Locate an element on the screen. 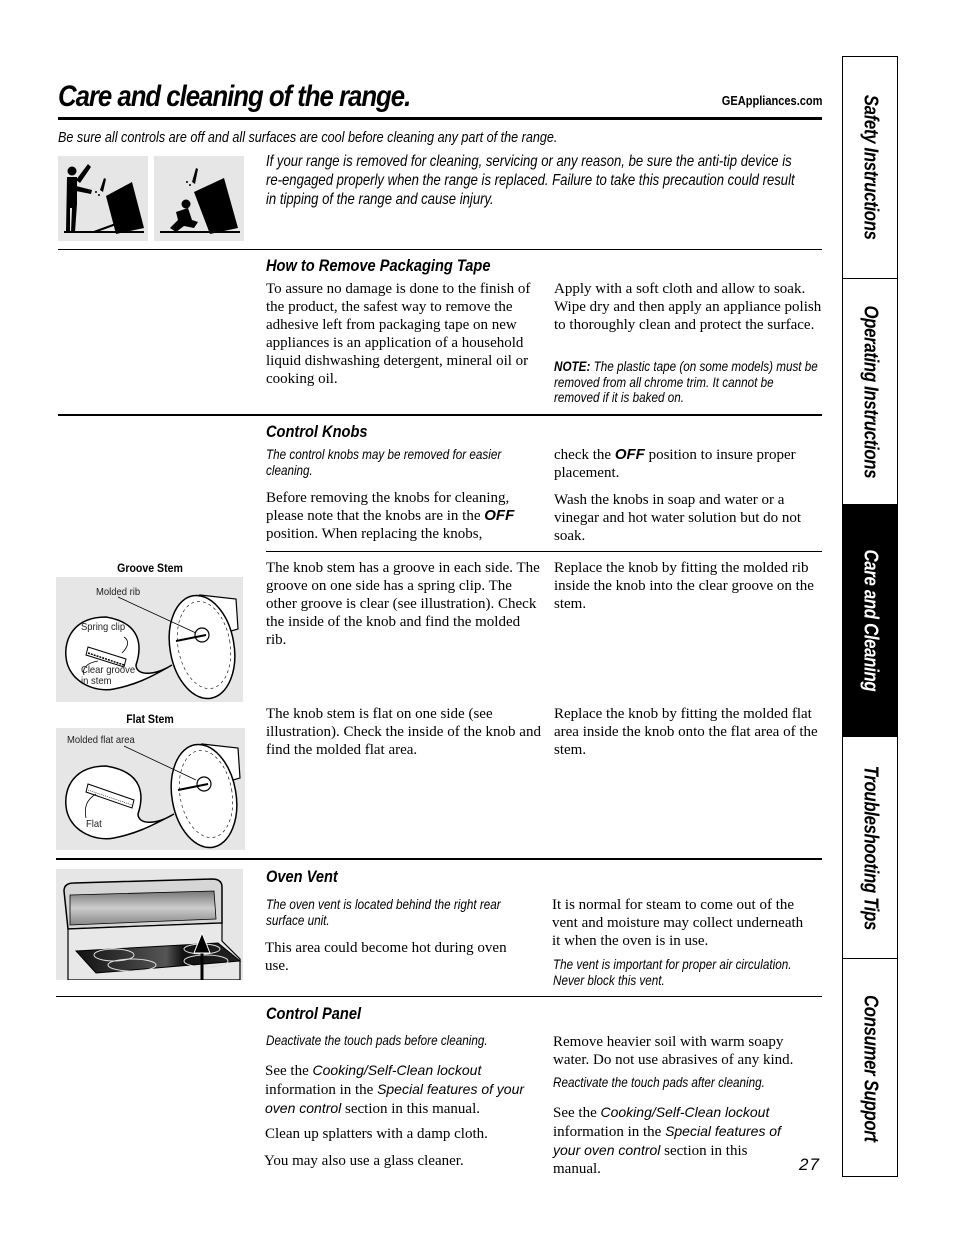 Image resolution: width=954 pixels, height=1235 pixels. tab-consumer-support: Consumer Support is located at coordinates (870, 1068).